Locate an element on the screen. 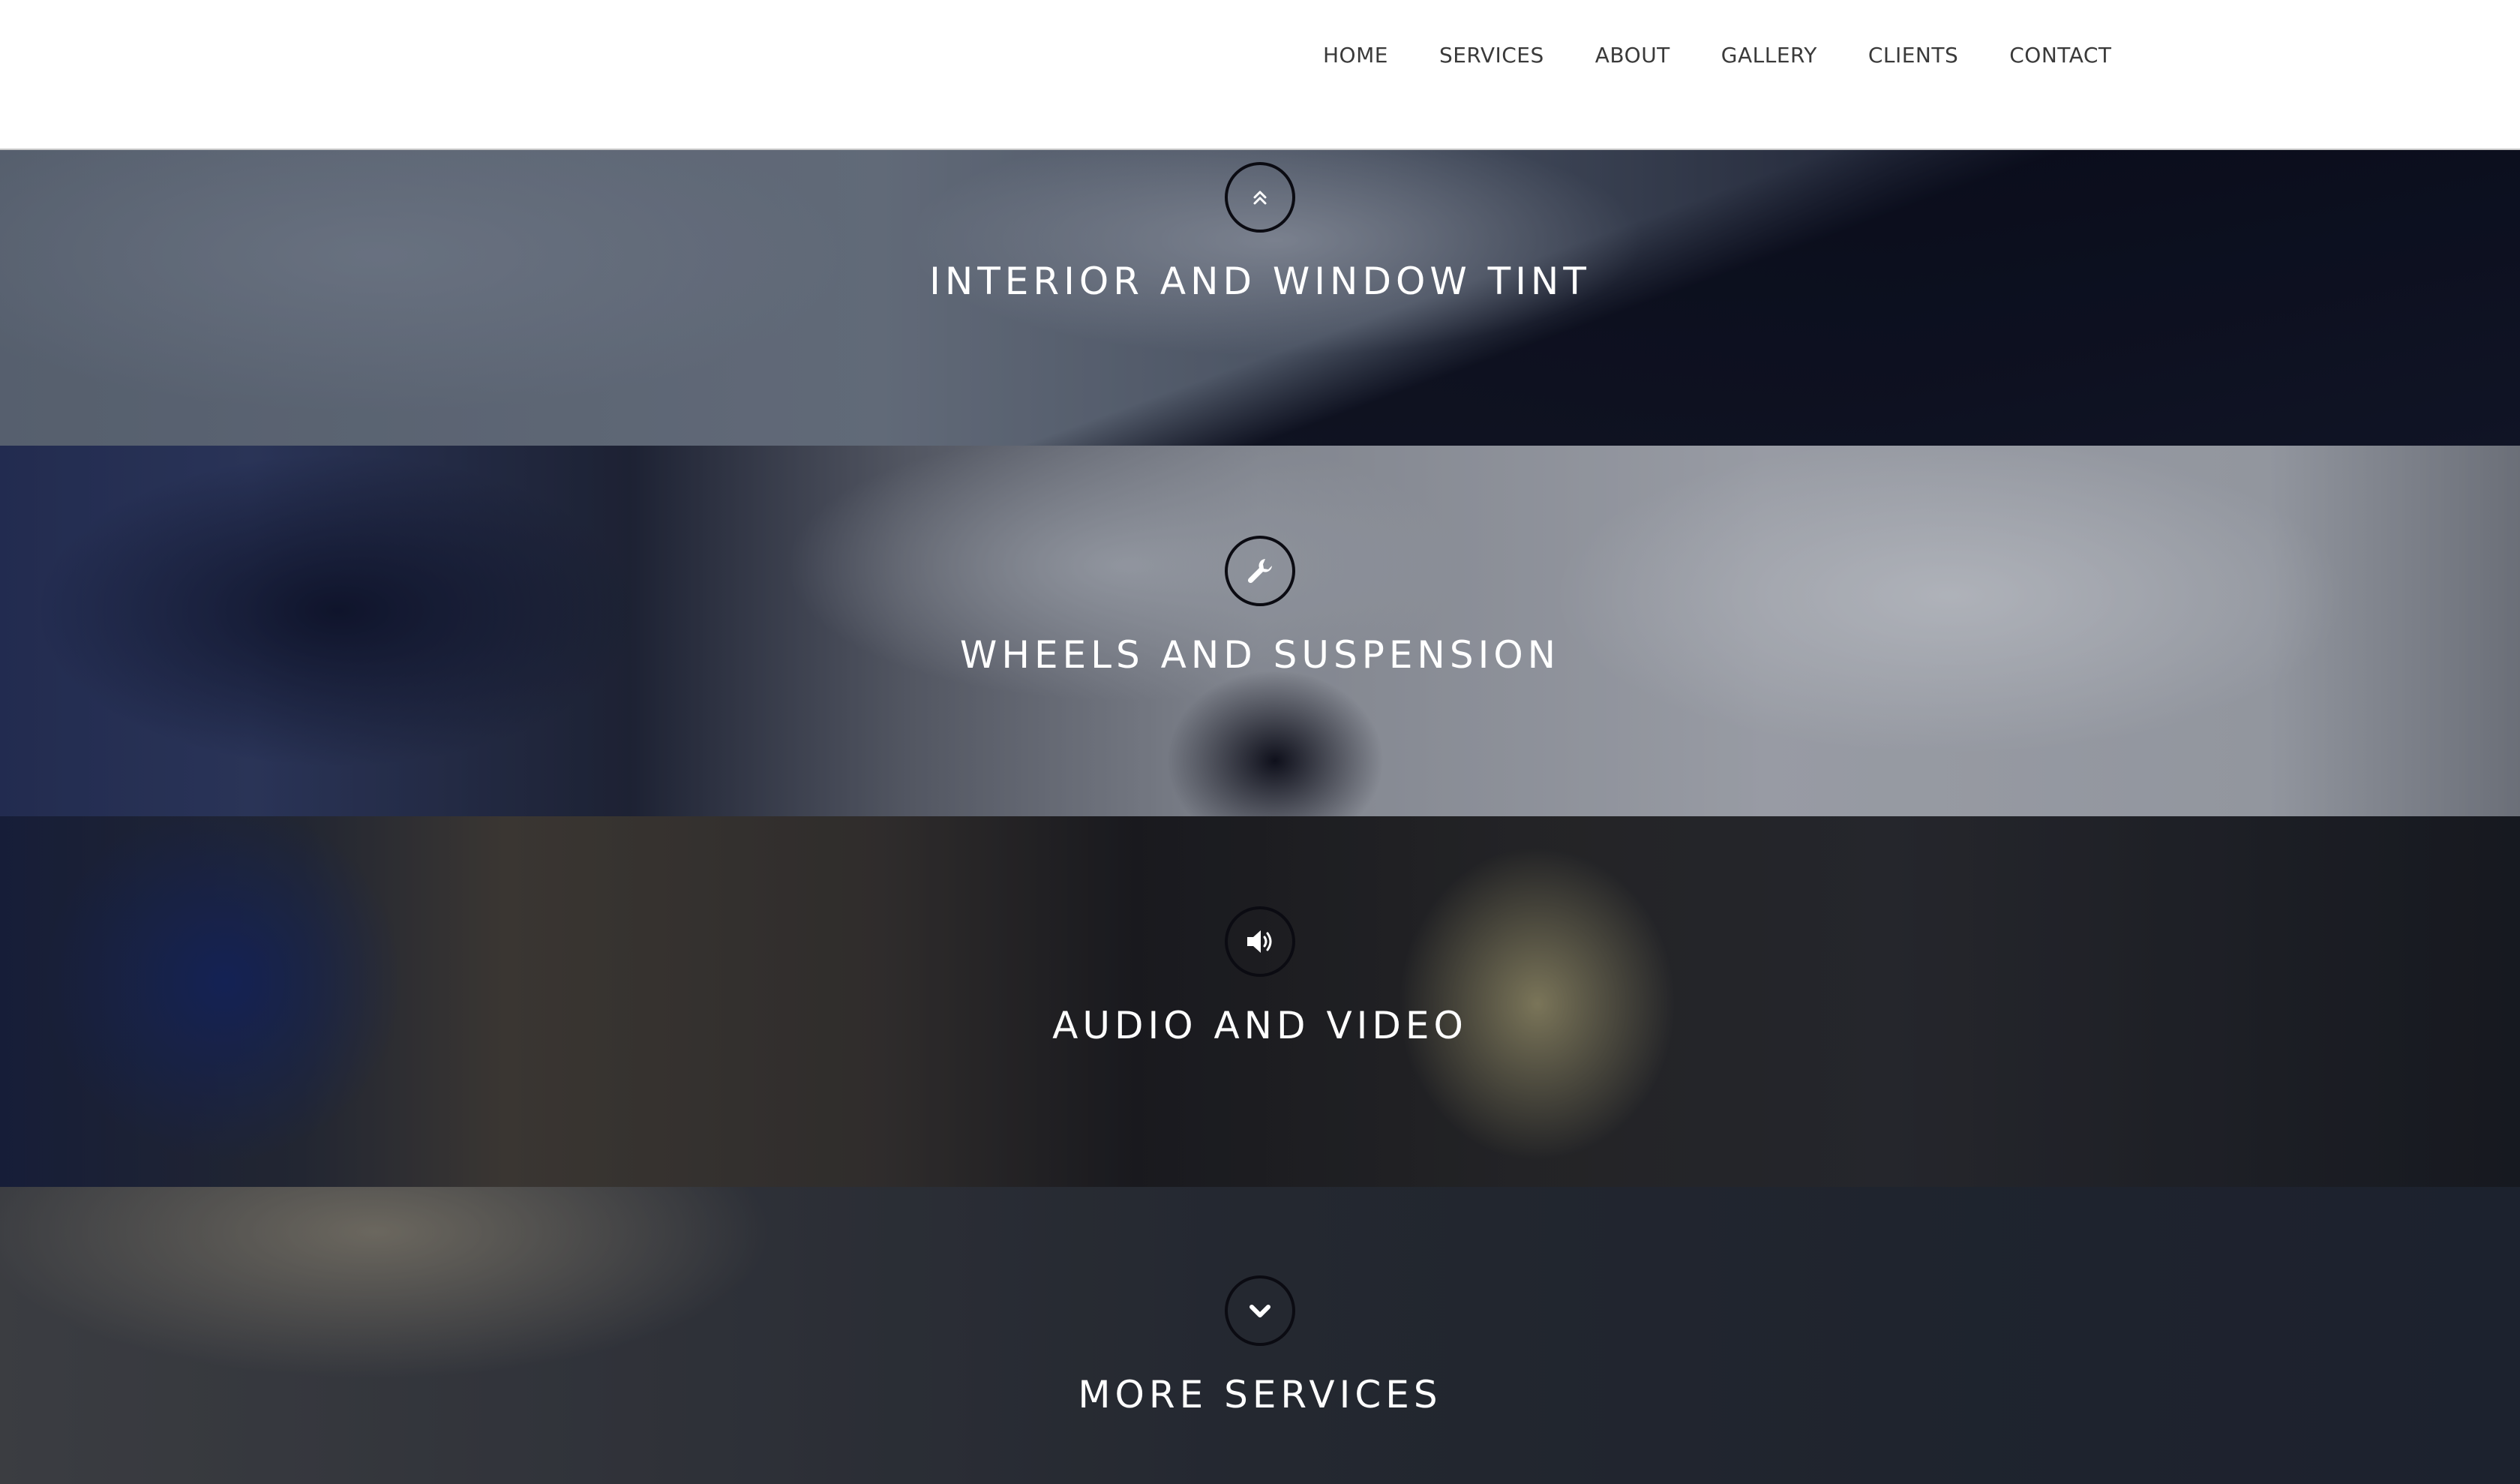 The width and height of the screenshot is (2520, 1484). service-title: MORE SERVICES is located at coordinates (1260, 1394).